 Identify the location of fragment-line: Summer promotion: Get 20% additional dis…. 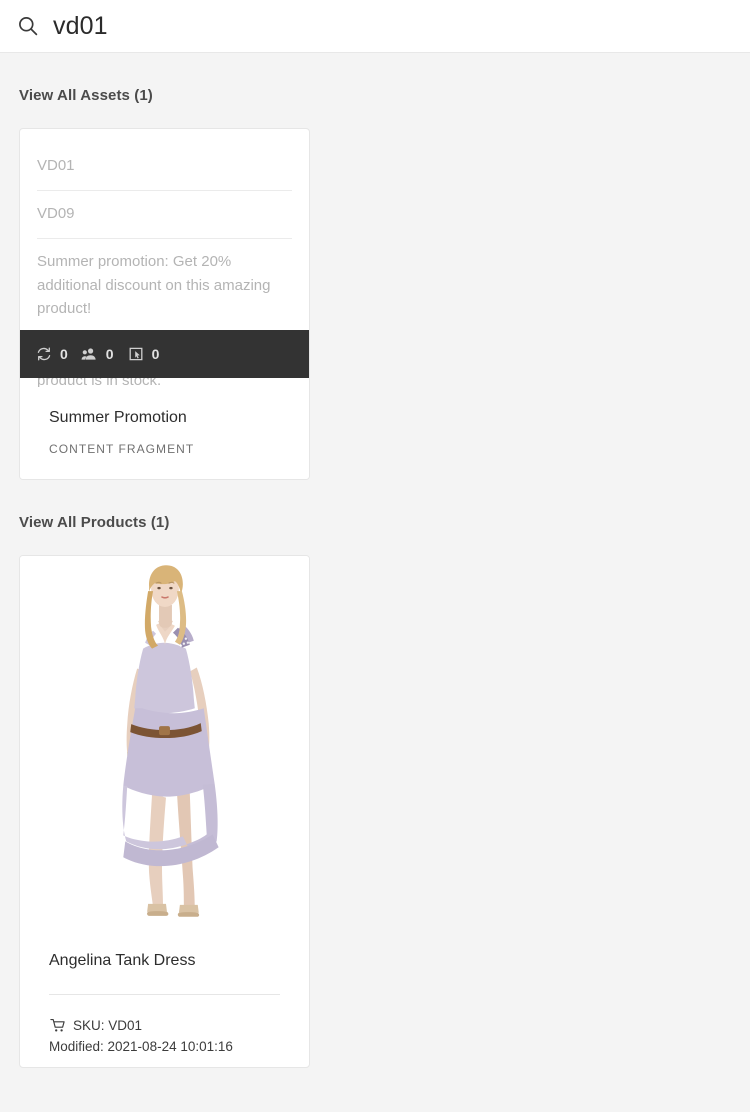
(164, 287).